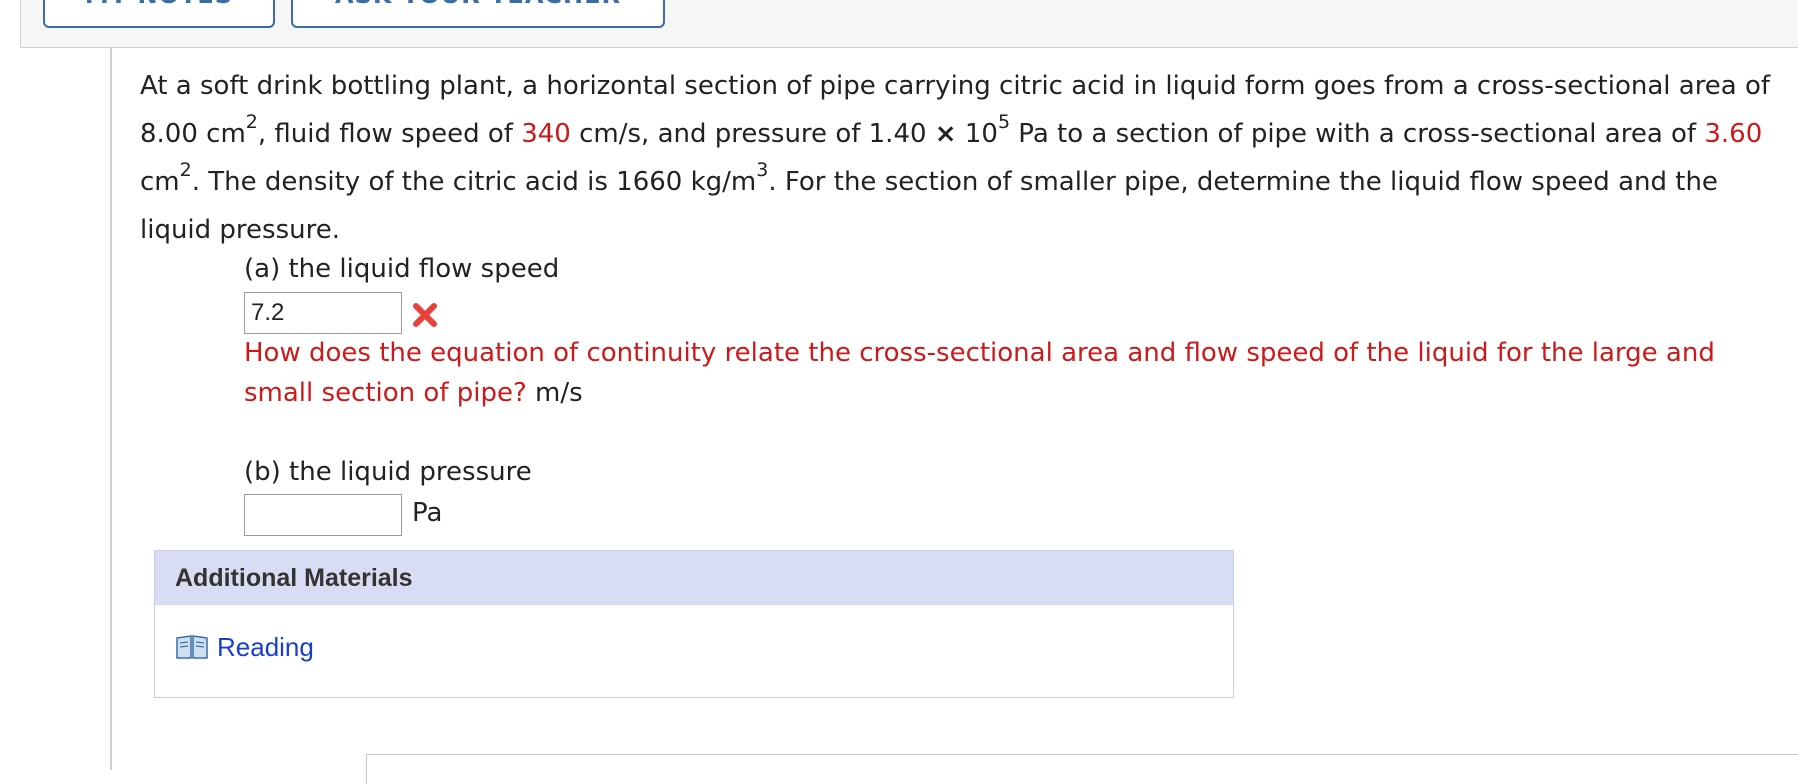 The image size is (1798, 784). Describe the element at coordinates (945, 134) in the screenshot. I see `times-symbol: ×` at that location.